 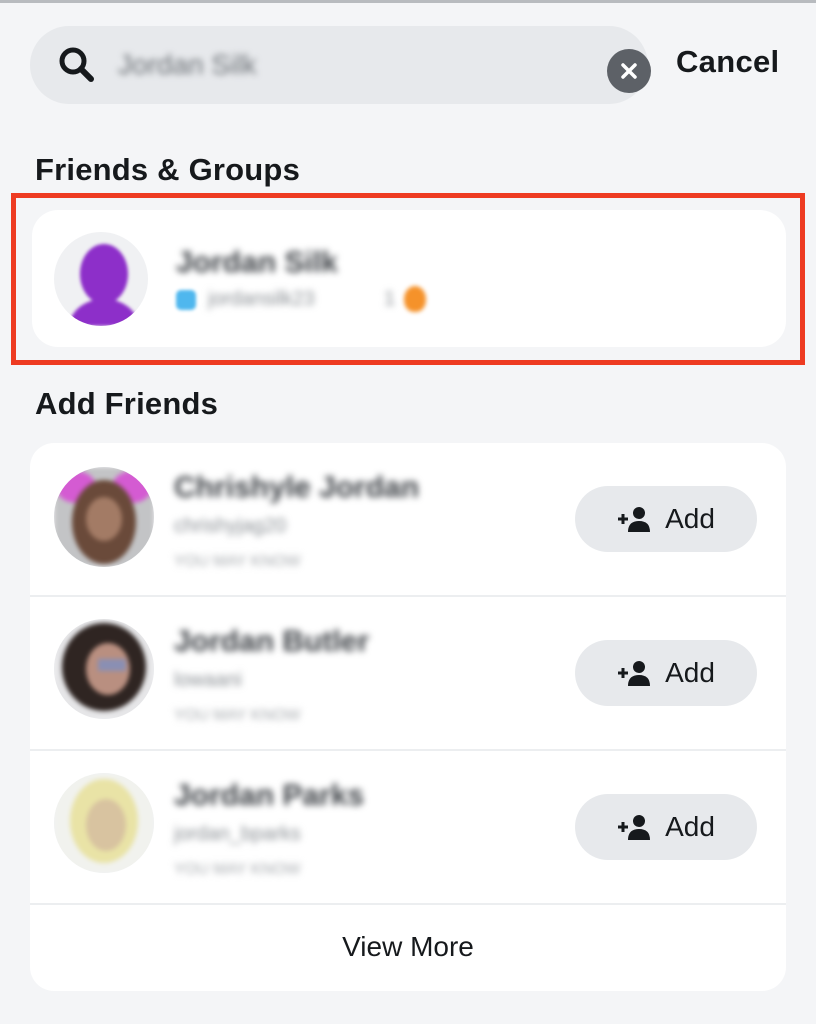 What do you see at coordinates (230, 526) in the screenshot?
I see `friend-username: chrishyjag20` at bounding box center [230, 526].